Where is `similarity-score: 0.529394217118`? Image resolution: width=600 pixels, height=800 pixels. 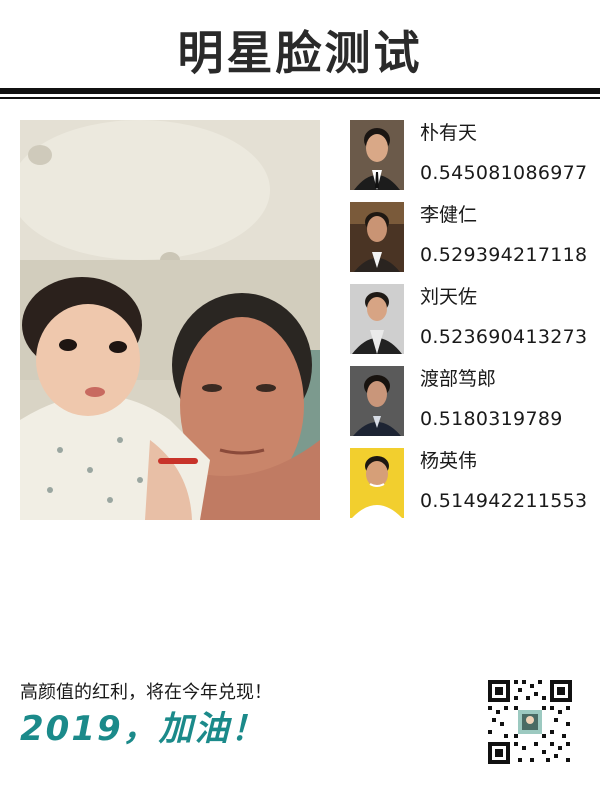
similarity-score: 0.529394217118 is located at coordinates (504, 255).